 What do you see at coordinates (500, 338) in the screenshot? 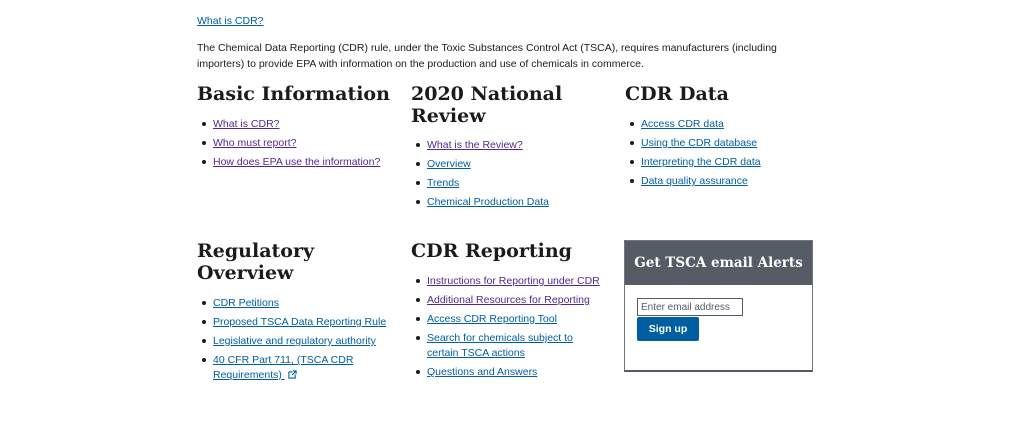
I see `search-chemicals-line1: Search for chemicals subject to` at bounding box center [500, 338].